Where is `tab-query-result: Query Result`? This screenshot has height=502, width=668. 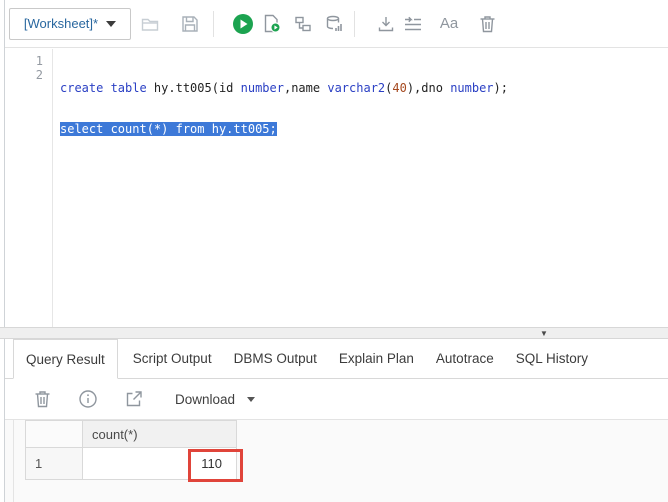 tab-query-result: Query Result is located at coordinates (65, 359).